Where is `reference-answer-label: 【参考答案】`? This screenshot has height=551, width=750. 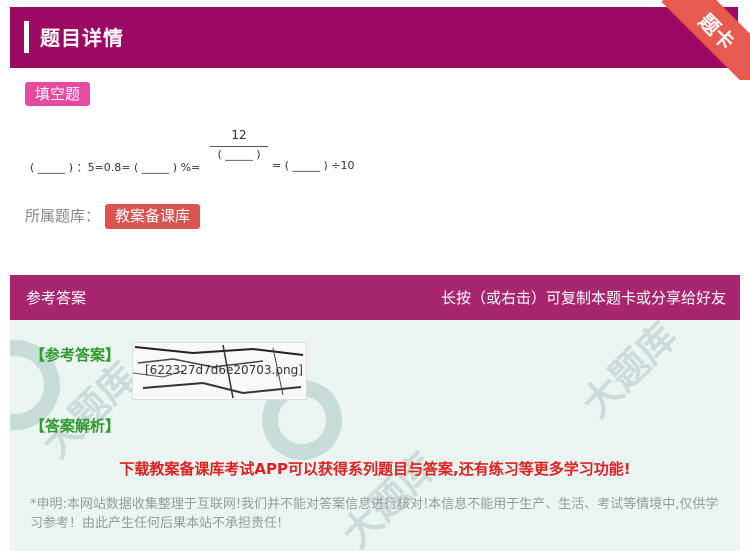
reference-answer-label: 【参考答案】 is located at coordinates (75, 355).